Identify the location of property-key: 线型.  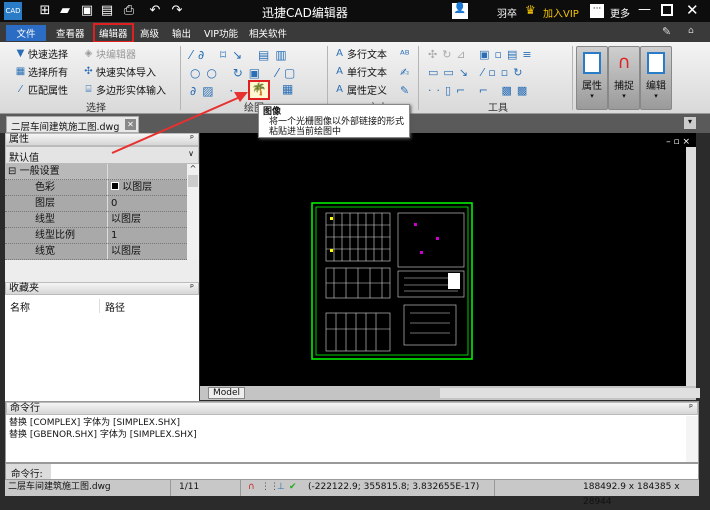
(56, 219).